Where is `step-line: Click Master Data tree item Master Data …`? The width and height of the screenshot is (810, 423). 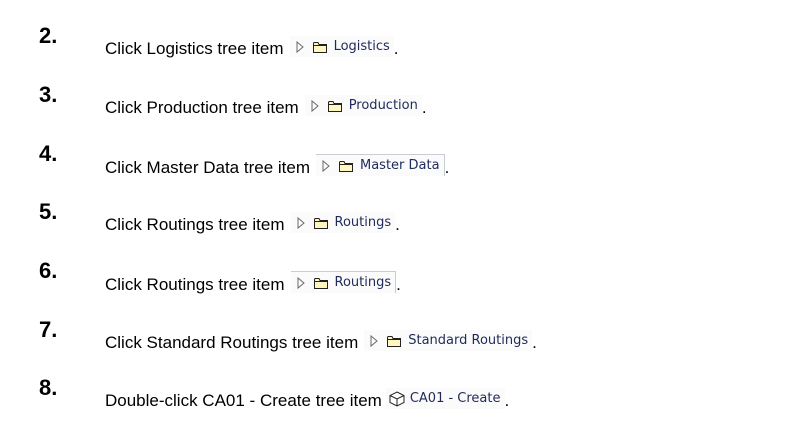
step-line: Click Master Data tree item Master Data … is located at coordinates (277, 166).